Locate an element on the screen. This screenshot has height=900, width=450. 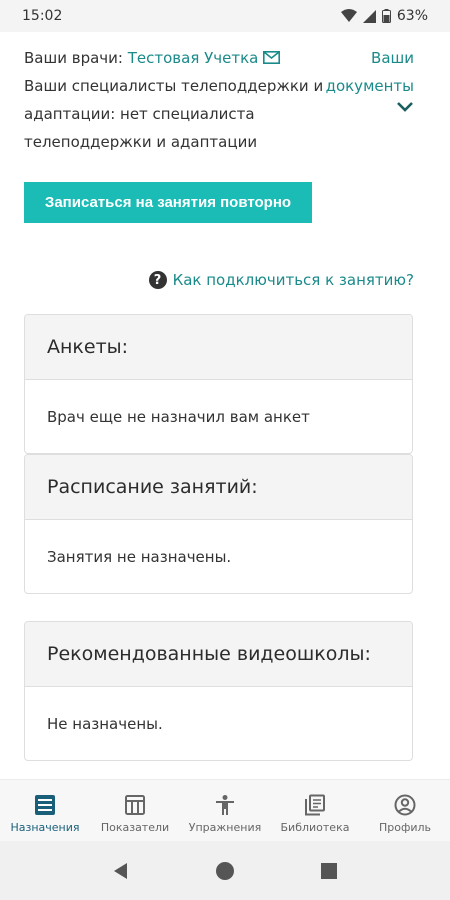
home-icon is located at coordinates (225, 871).